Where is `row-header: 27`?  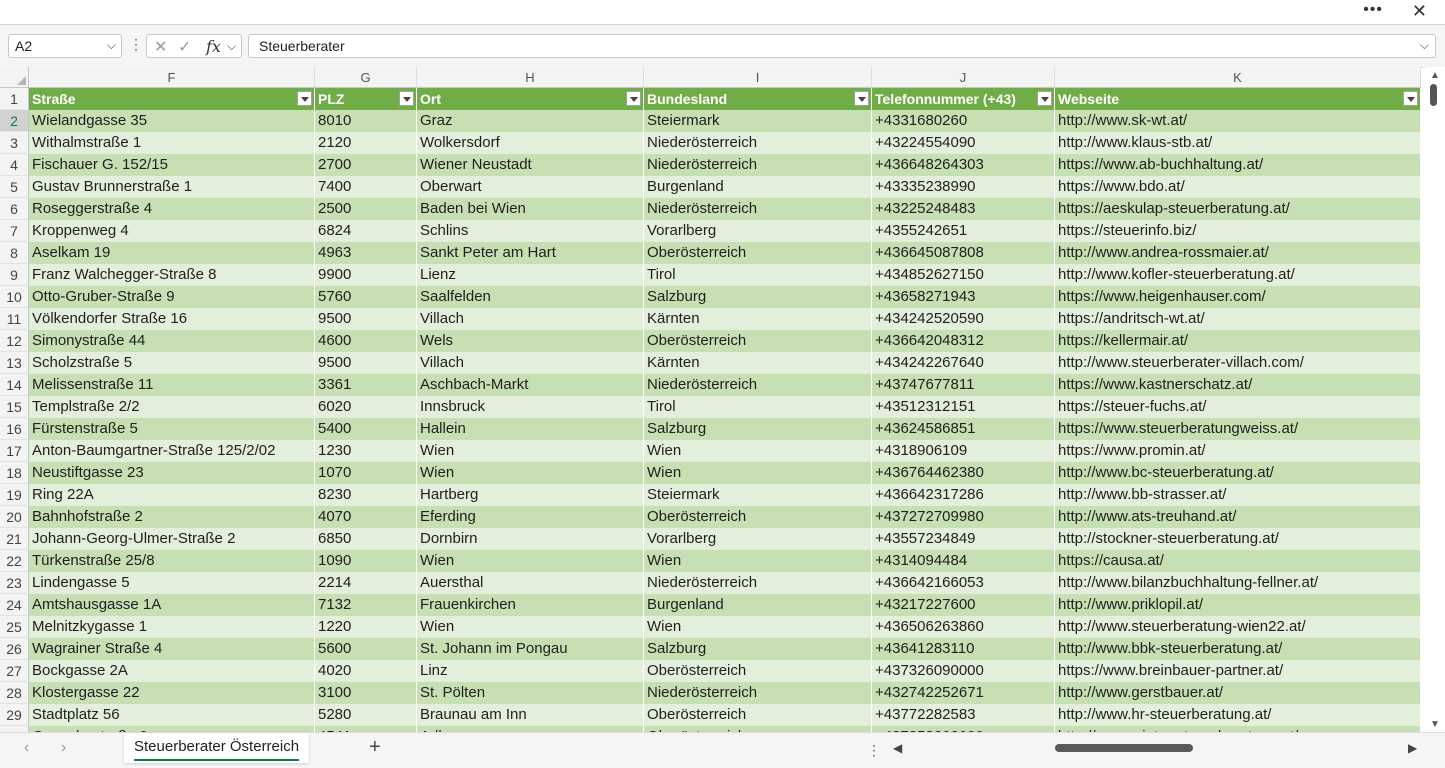
row-header: 27 is located at coordinates (14, 671).